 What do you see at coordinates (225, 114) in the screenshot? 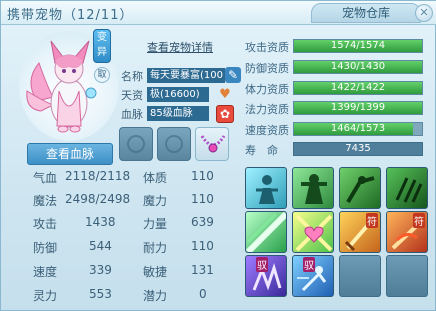
I see `bloodline-token-icon: ✿` at bounding box center [225, 114].